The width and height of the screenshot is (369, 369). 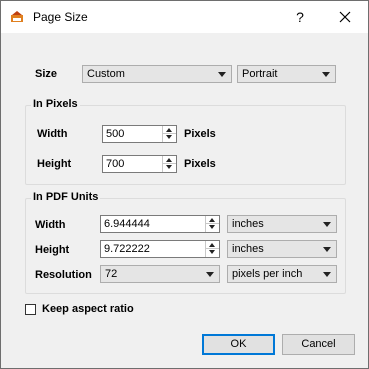 I want to click on pdf-height-unit-select: inches, so click(x=282, y=249).